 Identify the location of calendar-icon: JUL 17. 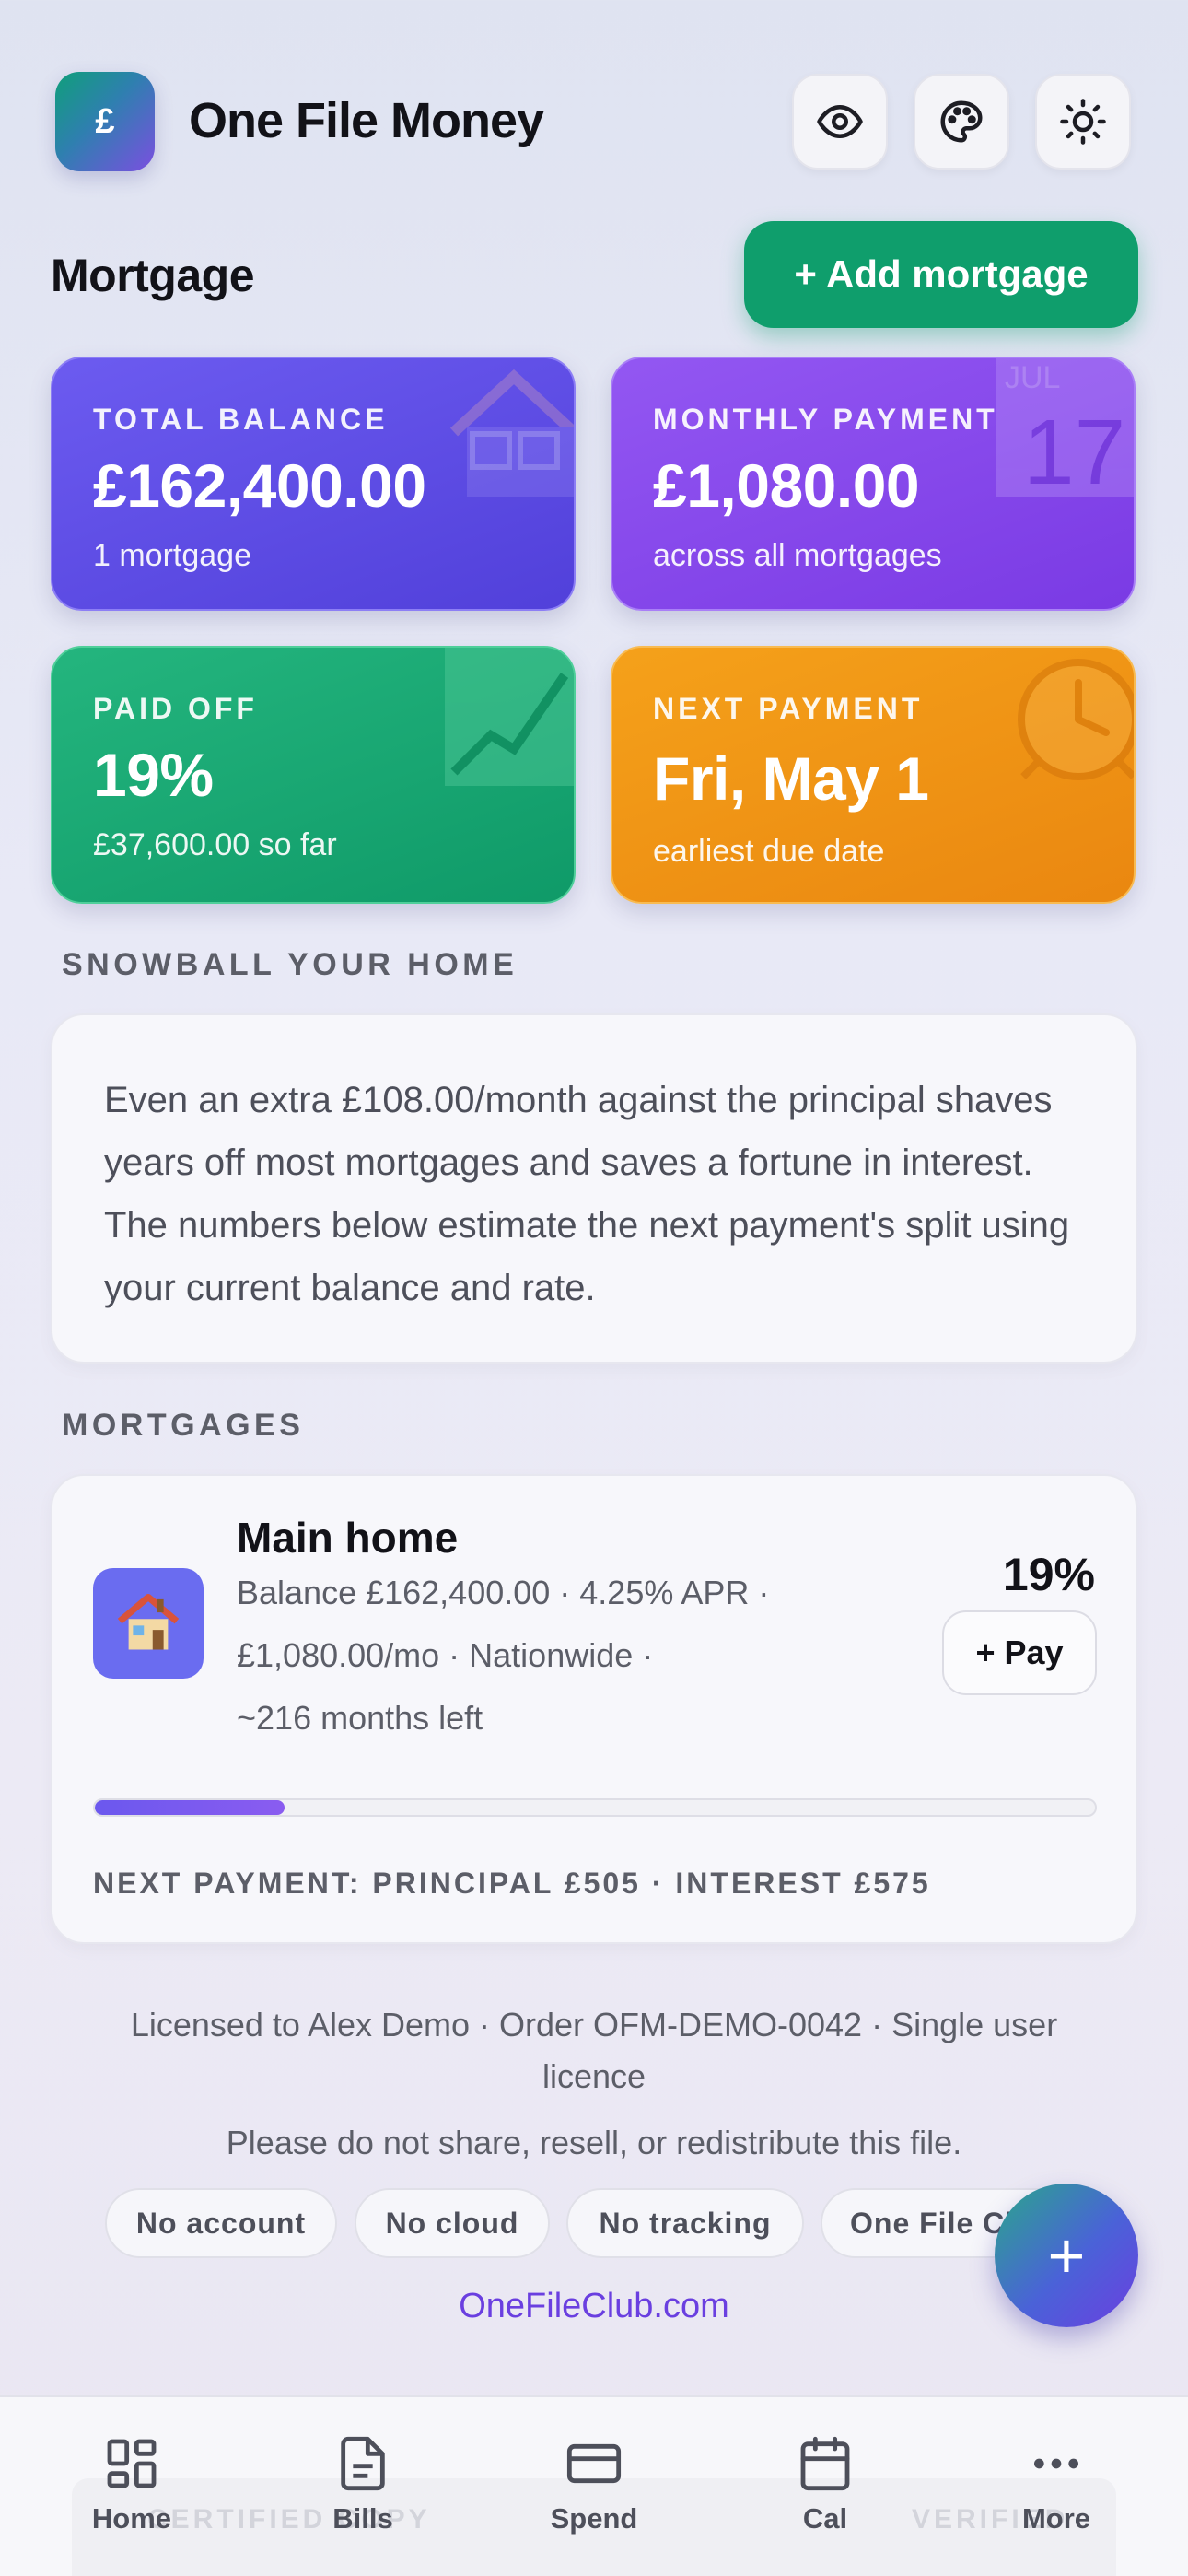
(1065, 427).